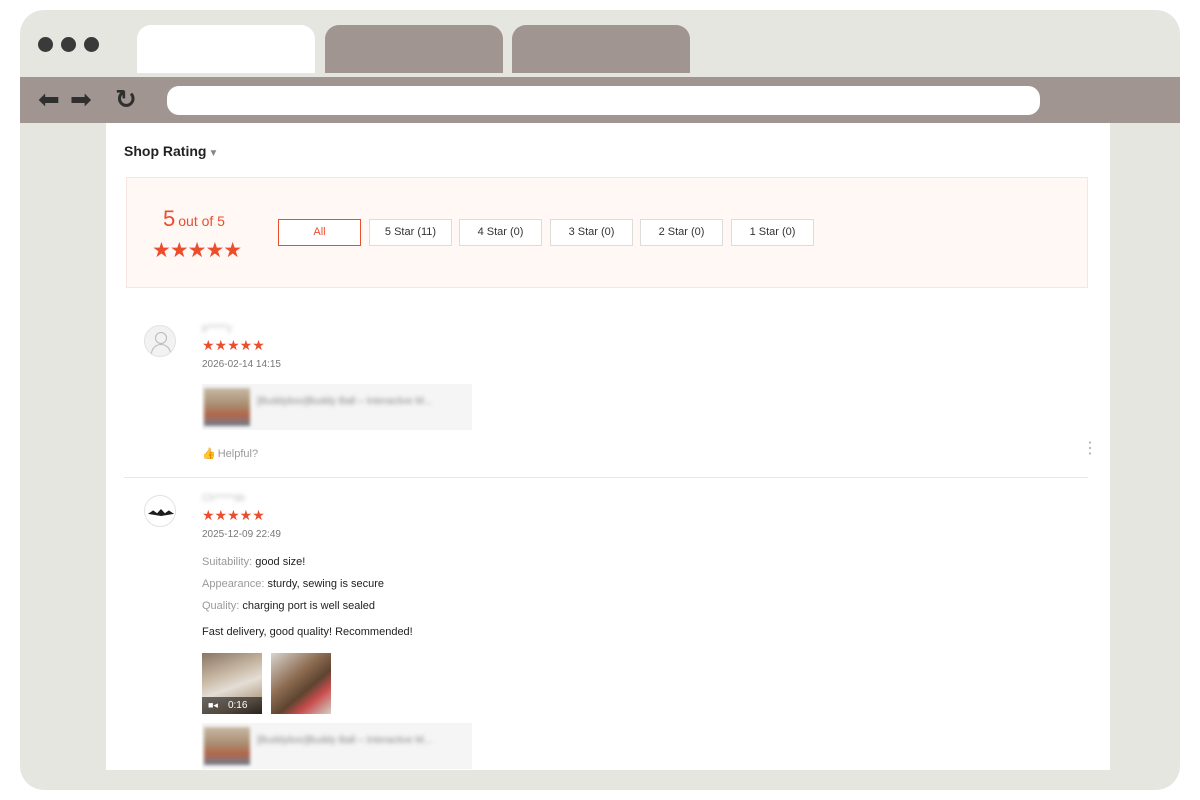 This screenshot has height=800, width=1200. I want to click on filter-1-star-button: 1 Star (0), so click(772, 232).